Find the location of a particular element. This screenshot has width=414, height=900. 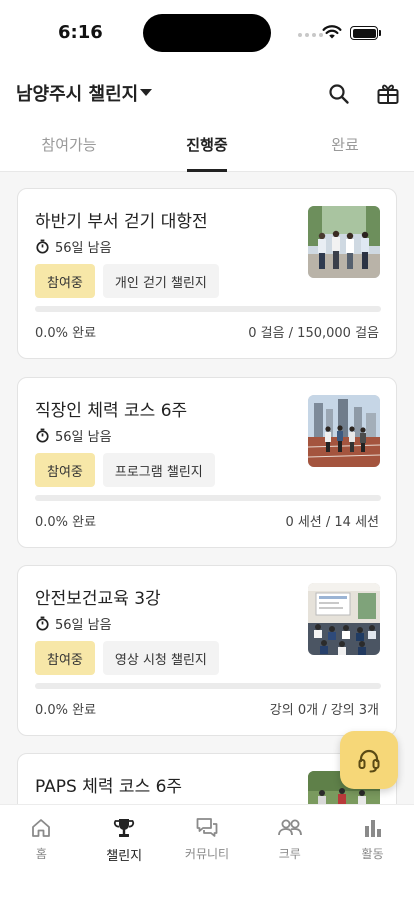

badges: 참여중 영상 시청 챌린지 is located at coordinates (127, 658).